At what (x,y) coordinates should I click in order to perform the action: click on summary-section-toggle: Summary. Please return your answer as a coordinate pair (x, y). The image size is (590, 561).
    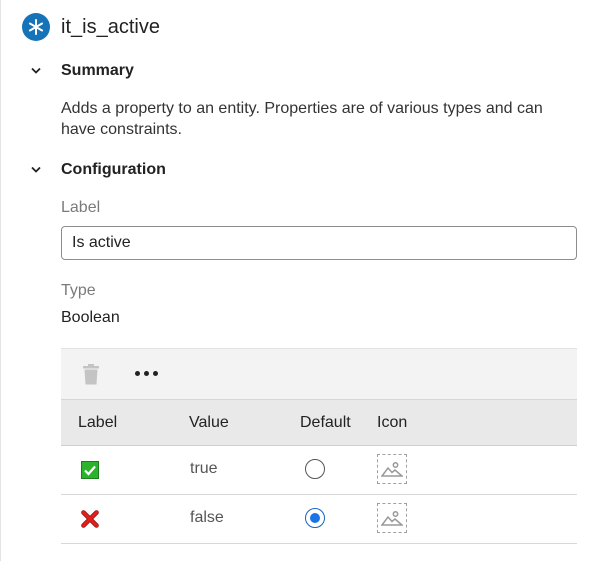
    Looking at the image, I should click on (81, 71).